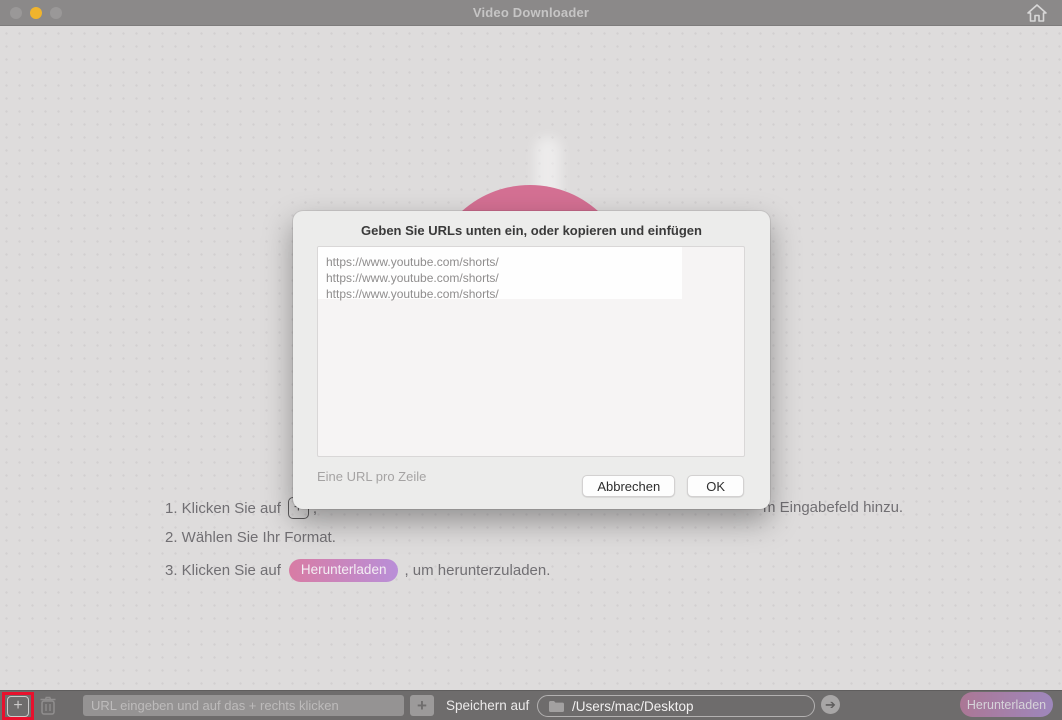  What do you see at coordinates (1037, 13) in the screenshot?
I see `home-icon` at bounding box center [1037, 13].